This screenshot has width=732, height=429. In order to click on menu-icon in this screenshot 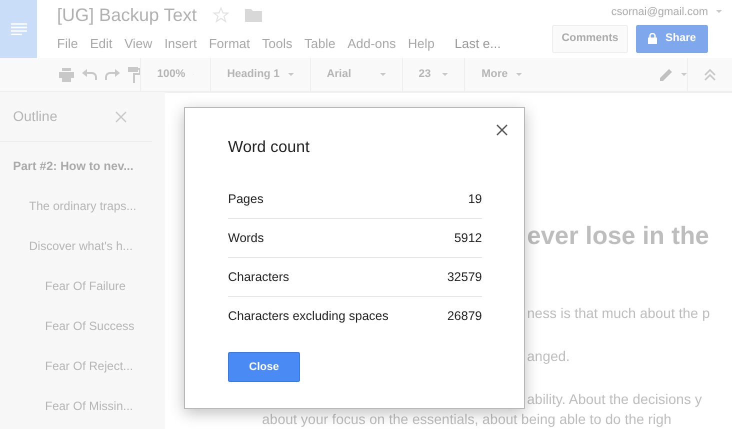, I will do `click(18, 29)`.